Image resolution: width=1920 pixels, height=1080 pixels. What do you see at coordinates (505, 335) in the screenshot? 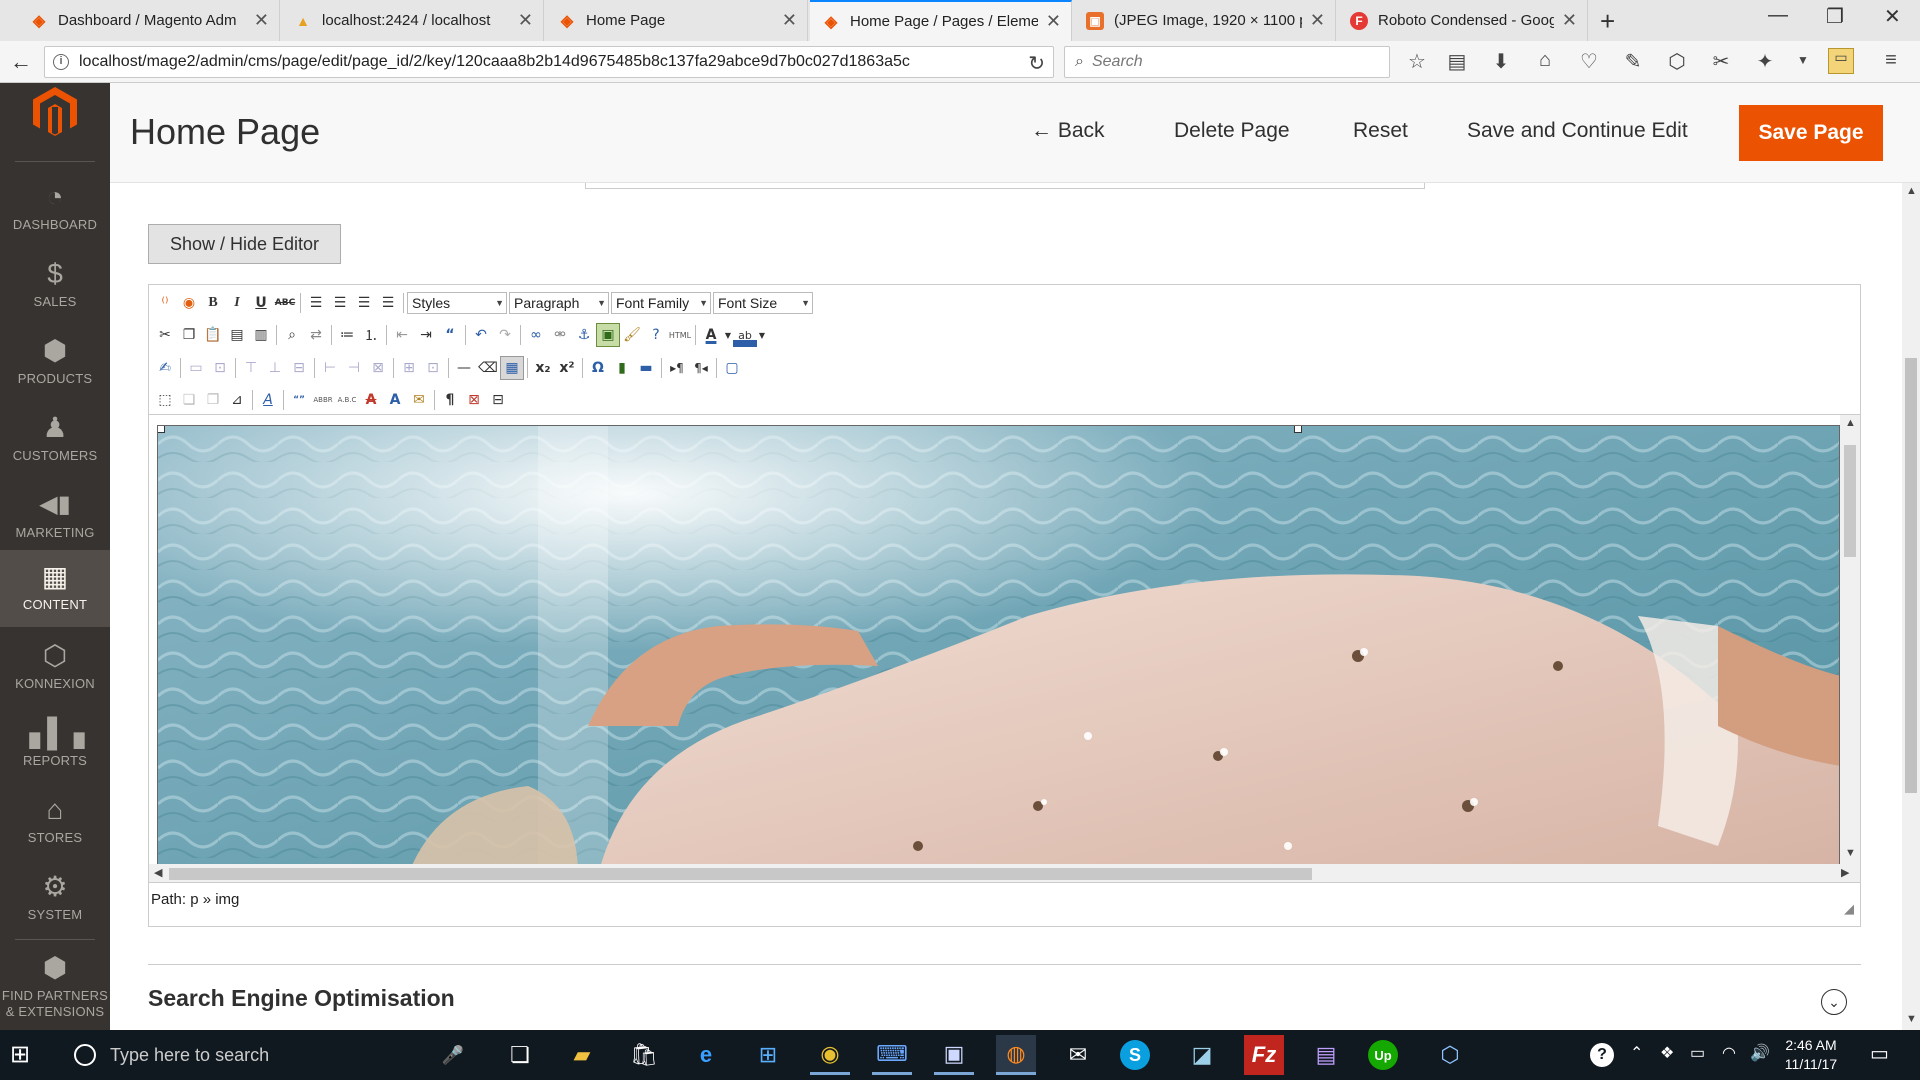
I see `redo-icon: ↷` at bounding box center [505, 335].